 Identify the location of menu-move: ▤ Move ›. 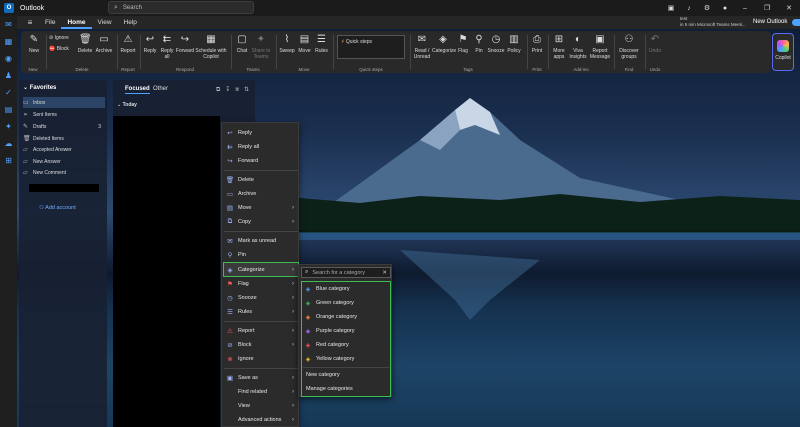
(261, 207).